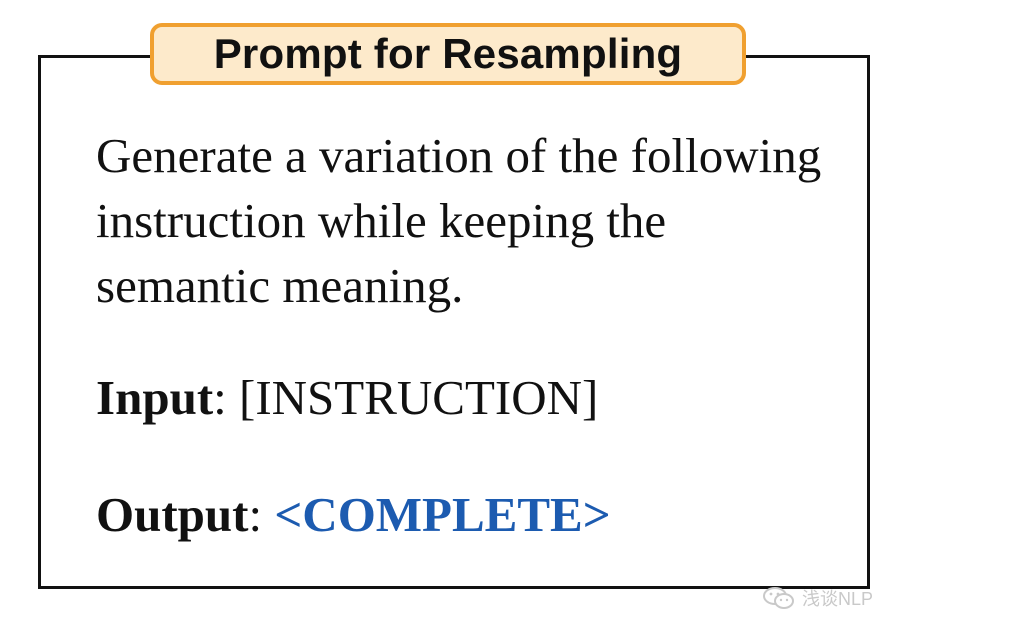  What do you see at coordinates (448, 54) in the screenshot?
I see `prompt-title: Prompt for Resampling` at bounding box center [448, 54].